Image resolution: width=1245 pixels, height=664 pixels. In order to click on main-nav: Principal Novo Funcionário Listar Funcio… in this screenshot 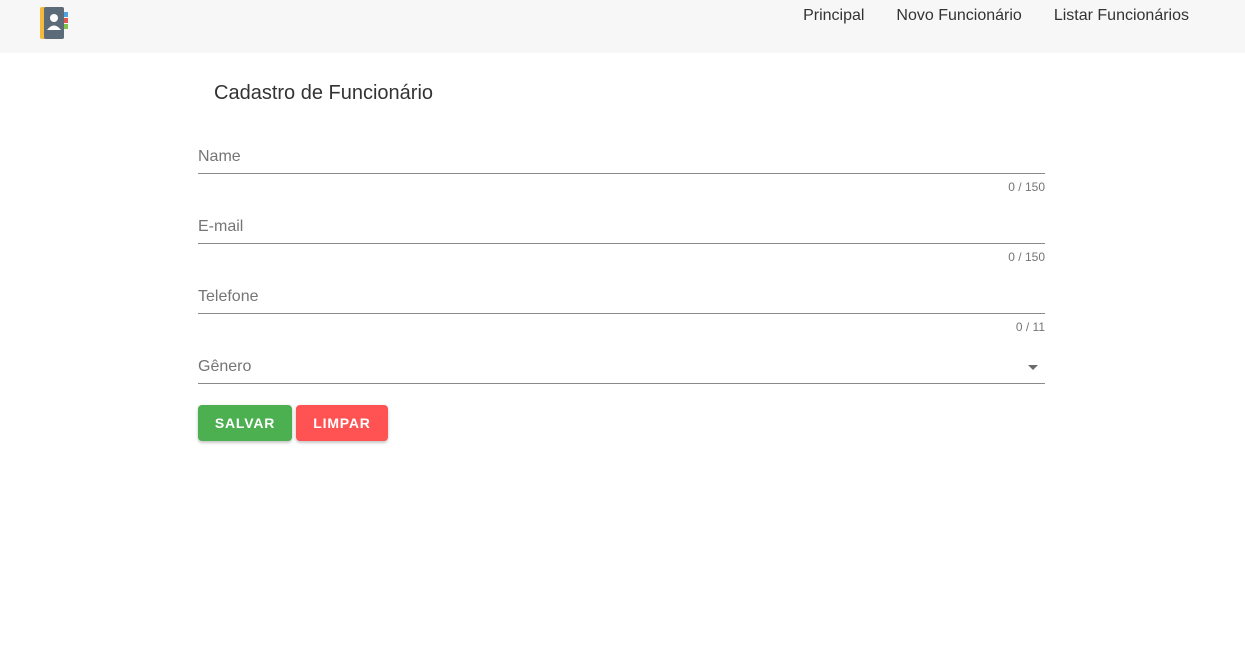, I will do `click(996, 16)`.